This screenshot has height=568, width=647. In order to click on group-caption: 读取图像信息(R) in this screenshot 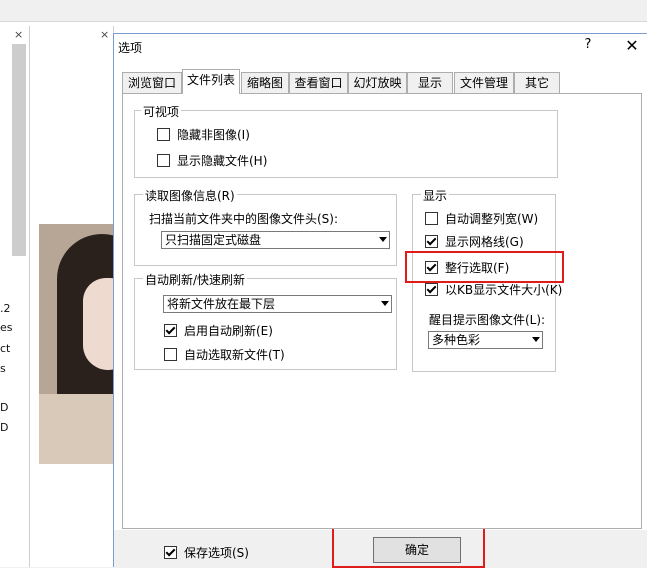, I will do `click(190, 195)`.